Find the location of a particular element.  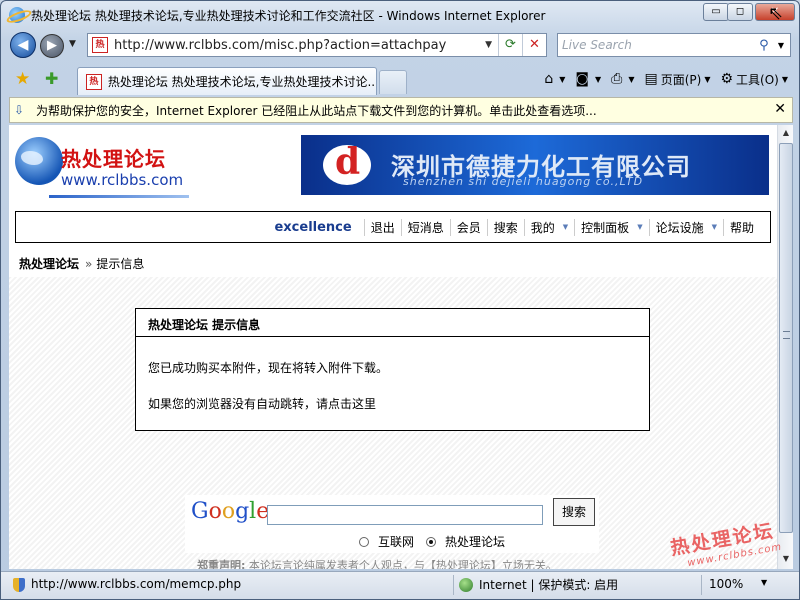

site-logo-globe-icon is located at coordinates (39, 161).